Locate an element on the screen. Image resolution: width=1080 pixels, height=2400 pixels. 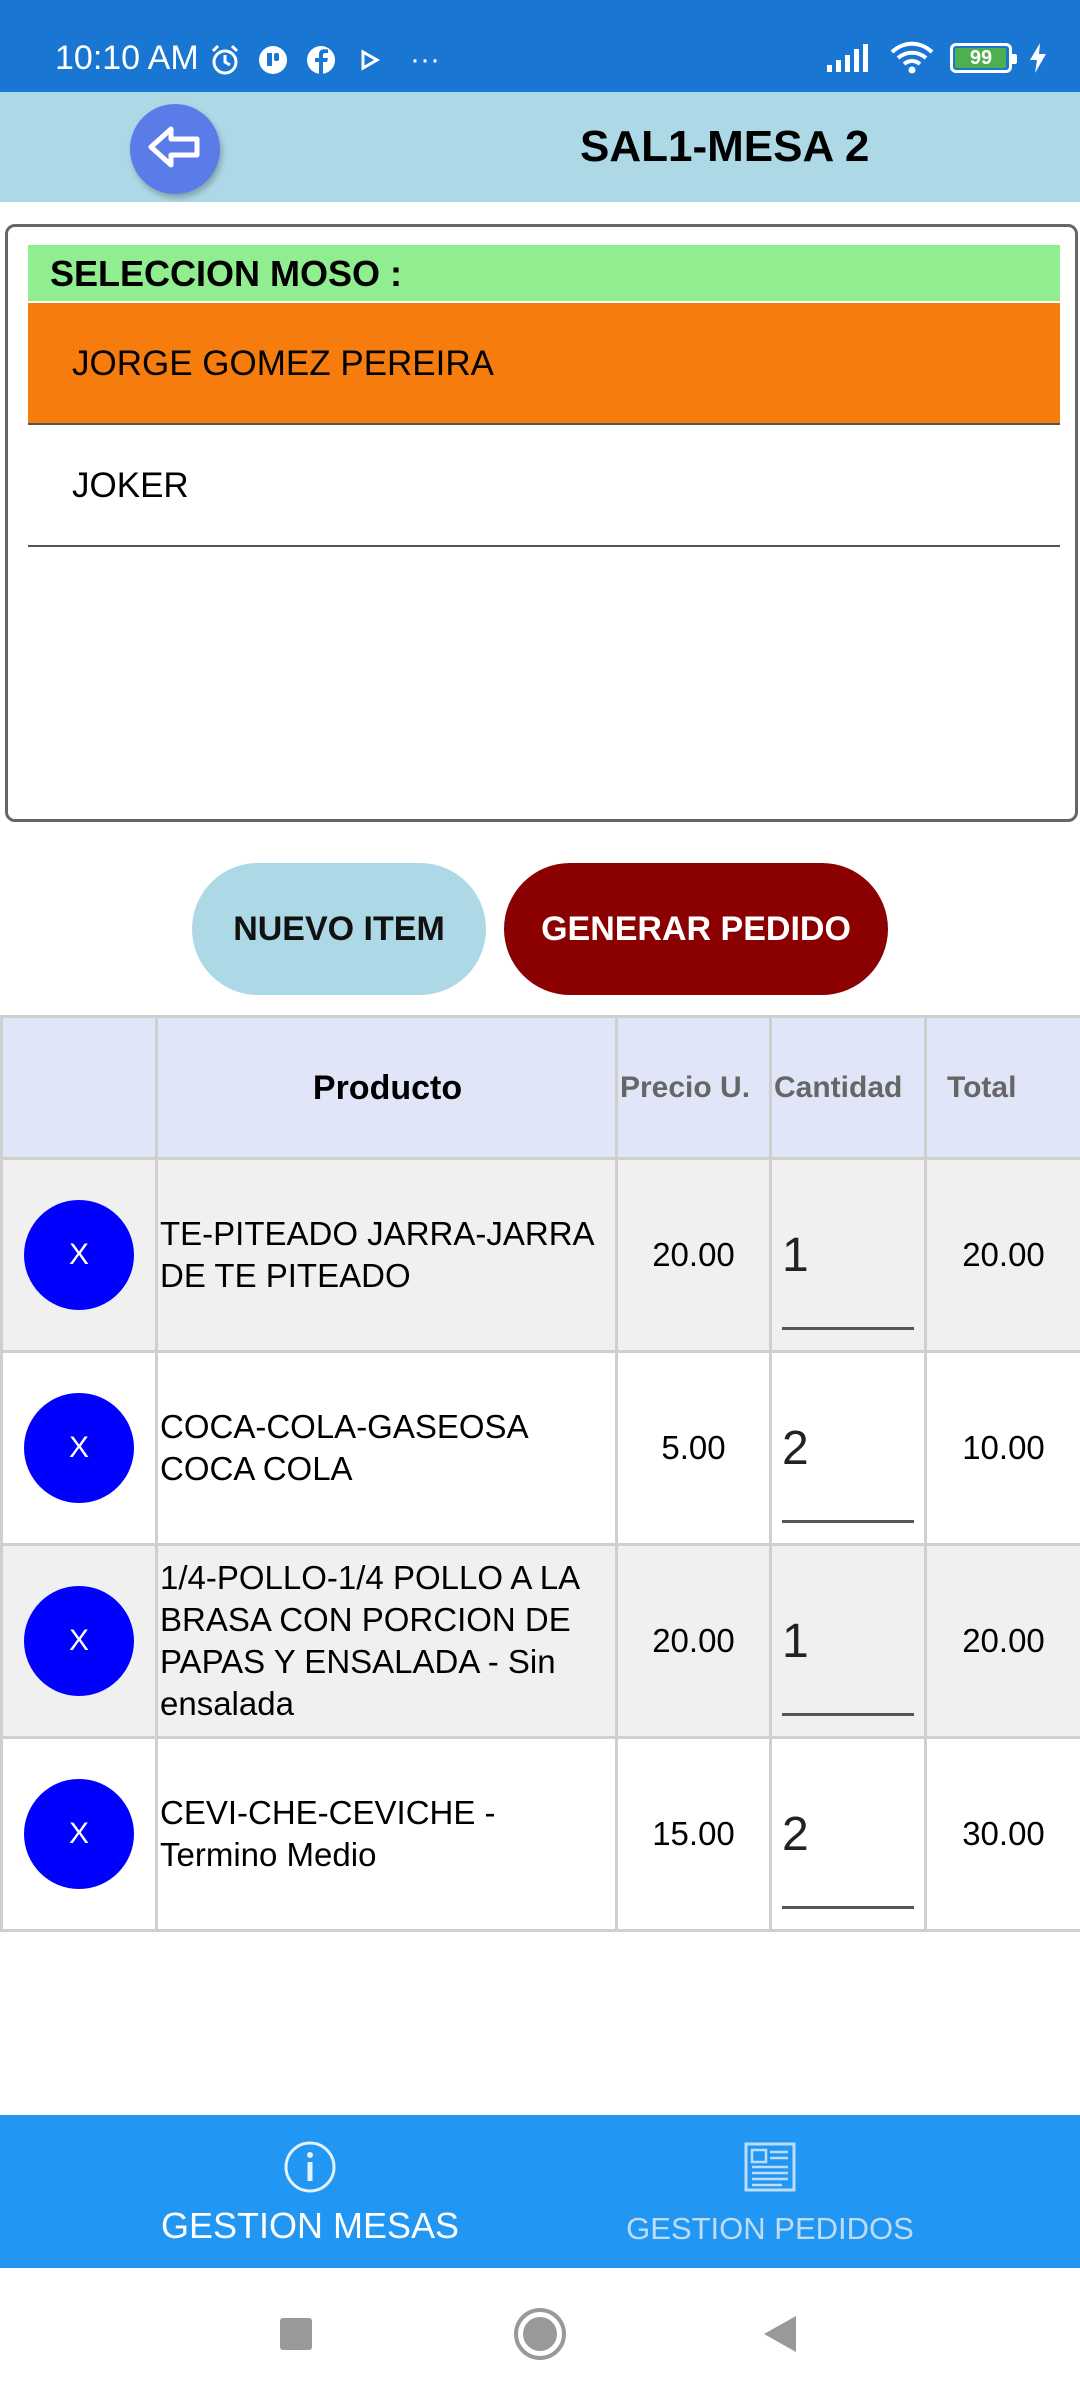
column-header-delete is located at coordinates (79, 1087).